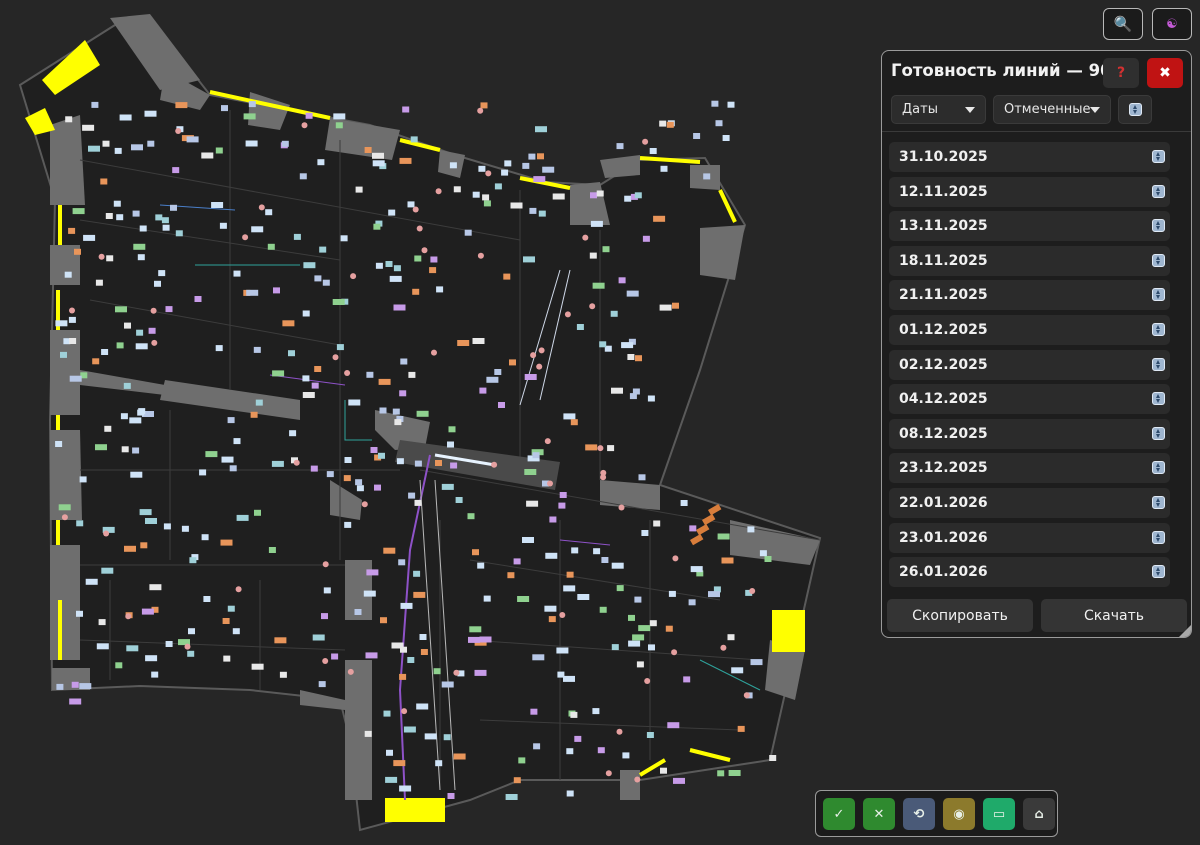  I want to click on date-row: 18.11.2025, so click(1029, 260).